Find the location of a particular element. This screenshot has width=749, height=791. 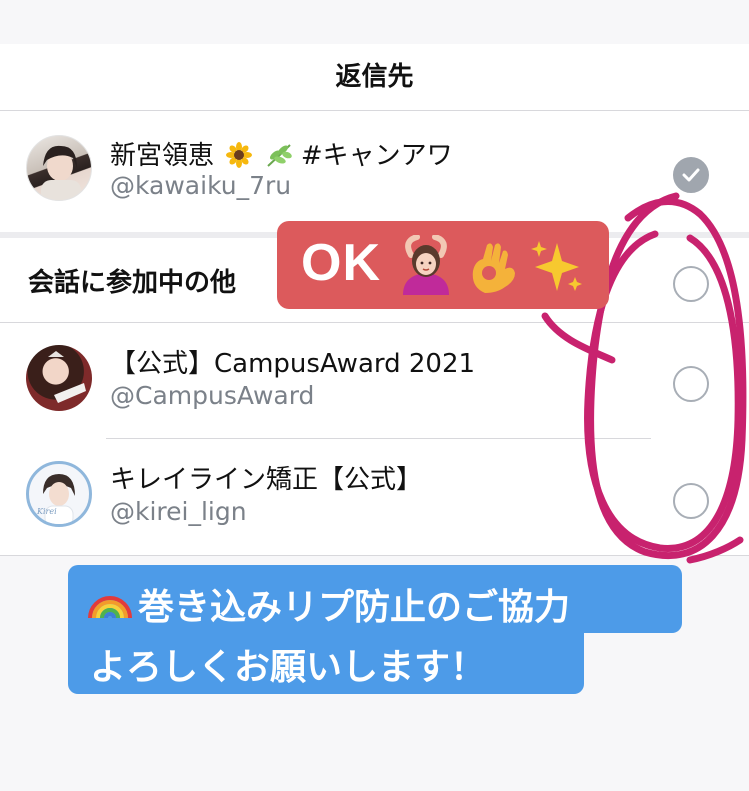

ok-sticker: OK is located at coordinates (443, 265).